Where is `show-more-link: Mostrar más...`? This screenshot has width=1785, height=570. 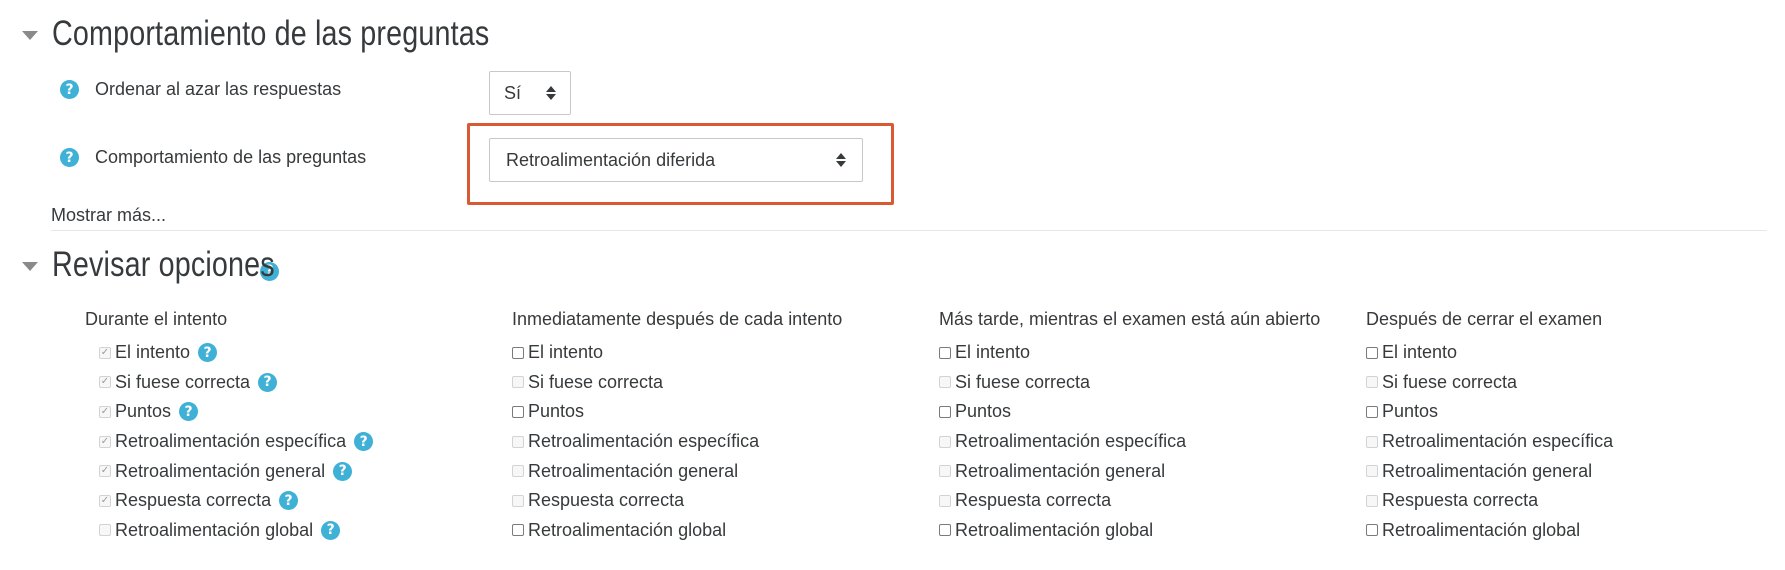
show-more-link: Mostrar más... is located at coordinates (108, 215).